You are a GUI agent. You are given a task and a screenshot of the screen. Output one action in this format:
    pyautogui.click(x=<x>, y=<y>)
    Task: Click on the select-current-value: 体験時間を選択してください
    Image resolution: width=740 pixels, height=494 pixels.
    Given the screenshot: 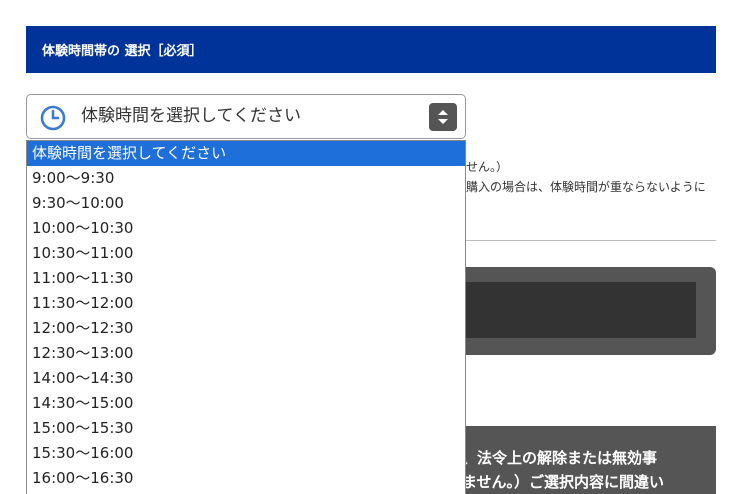 What is the action you would take?
    pyautogui.click(x=191, y=116)
    